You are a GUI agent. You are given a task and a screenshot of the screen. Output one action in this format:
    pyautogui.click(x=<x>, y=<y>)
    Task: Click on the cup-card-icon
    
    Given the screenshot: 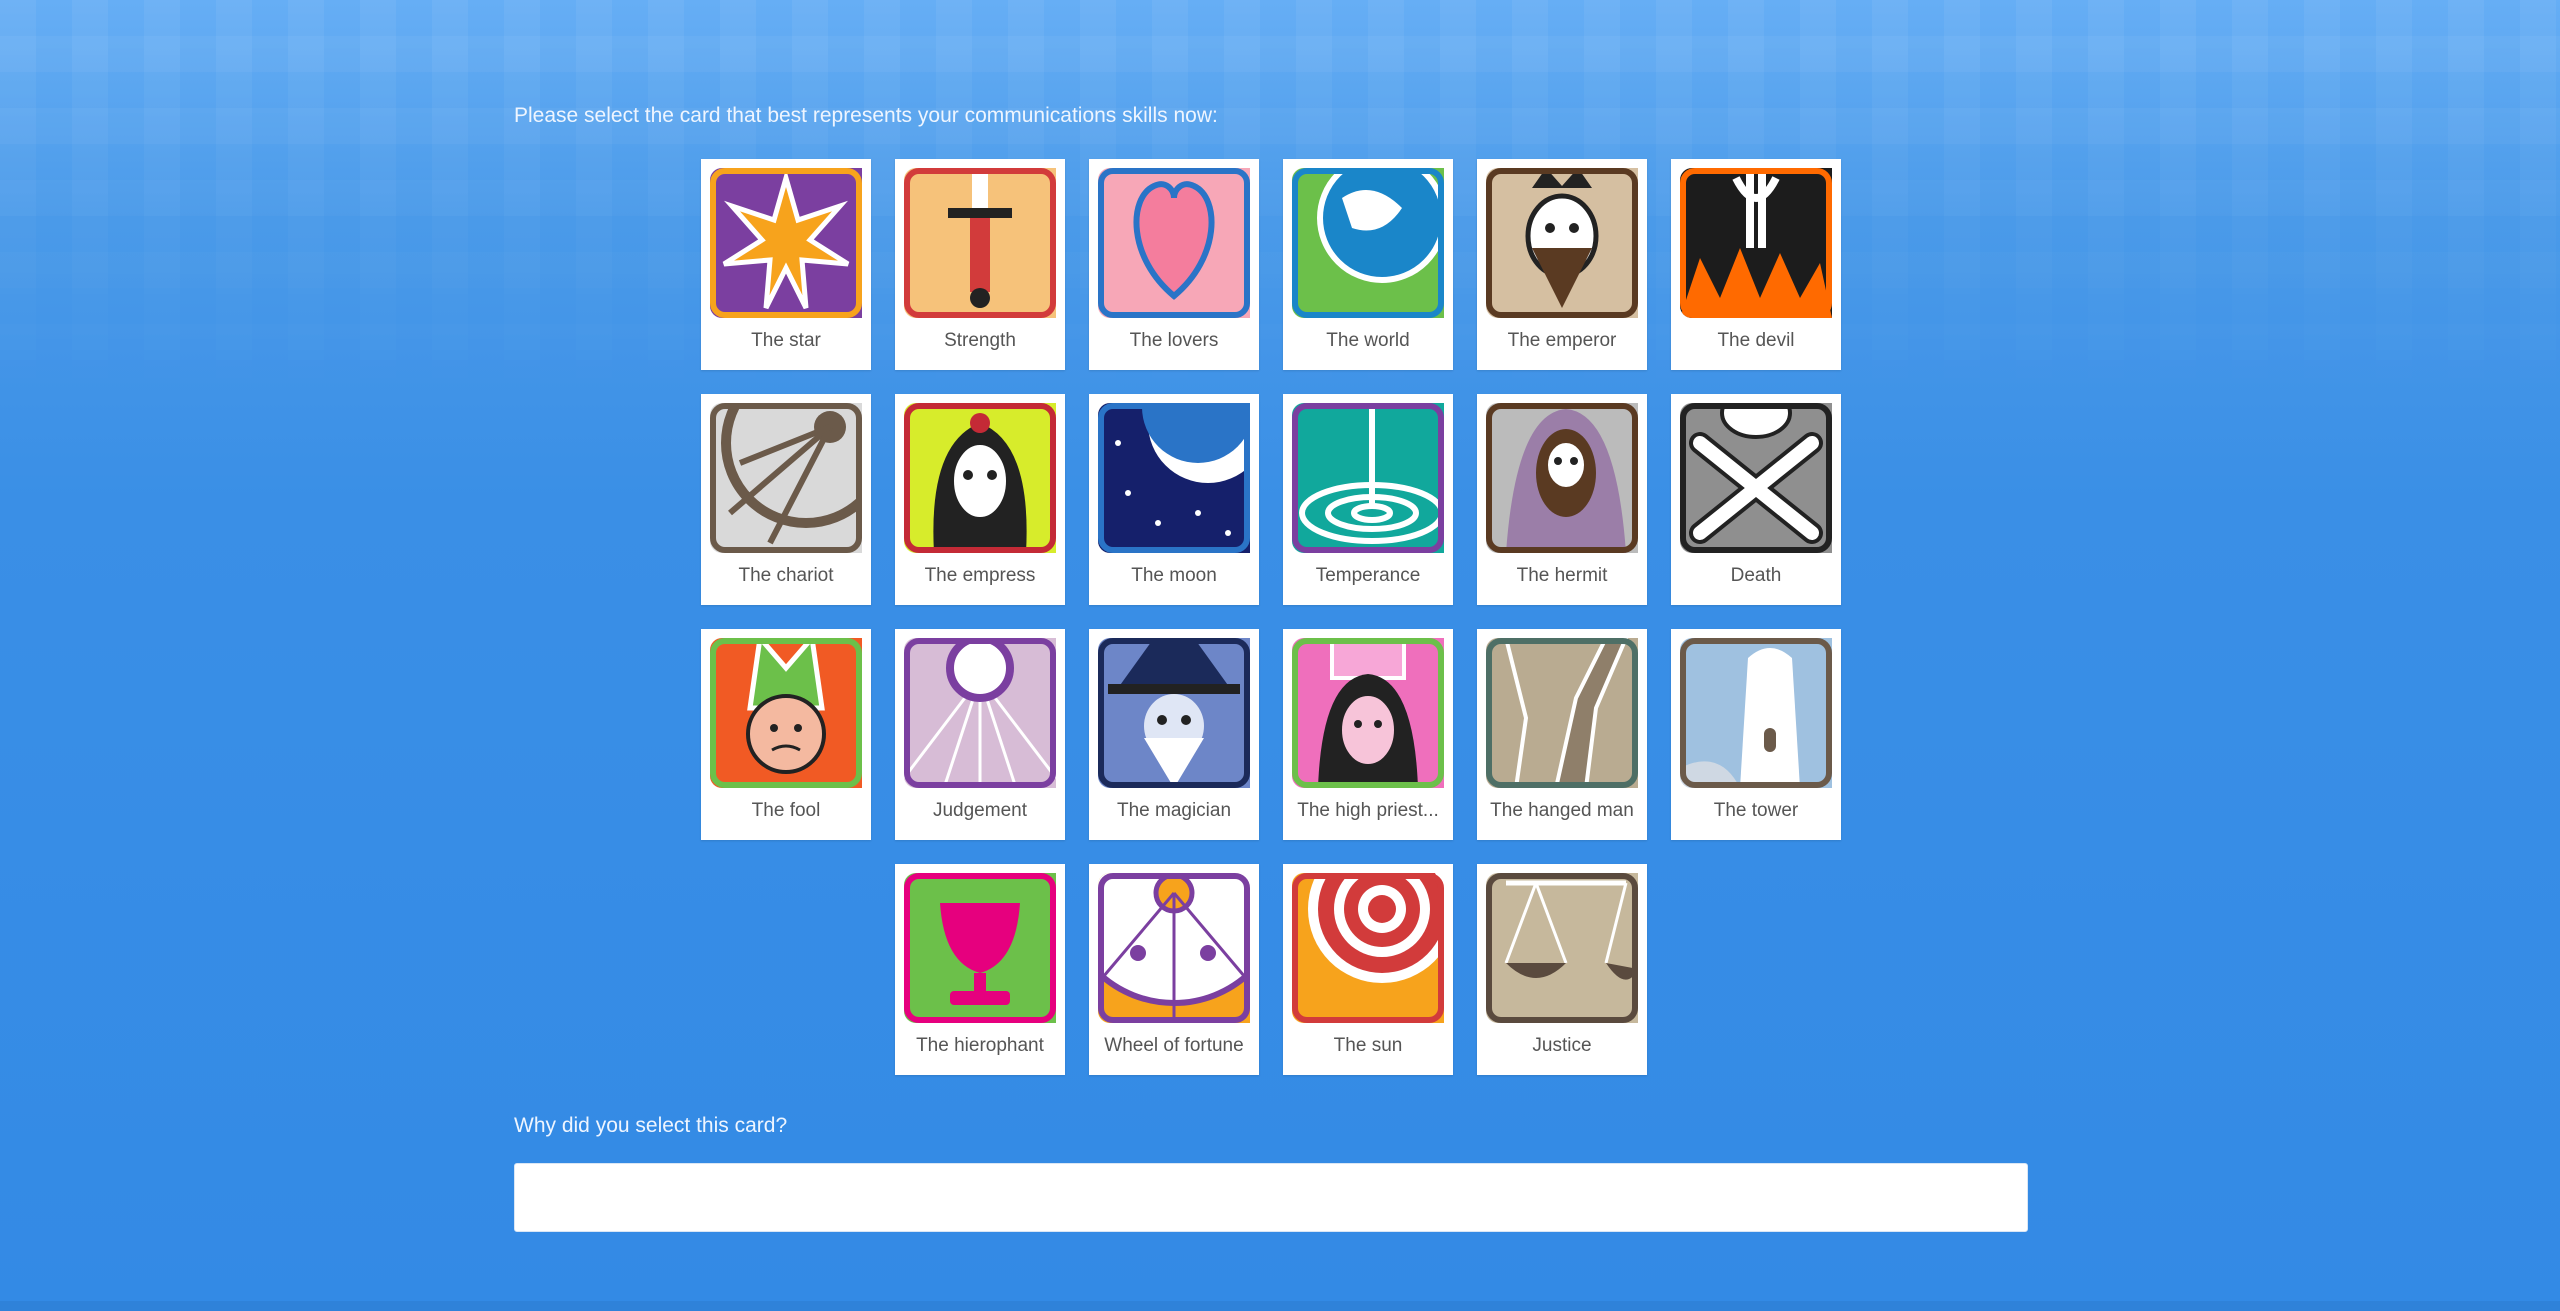 What is the action you would take?
    pyautogui.click(x=980, y=948)
    